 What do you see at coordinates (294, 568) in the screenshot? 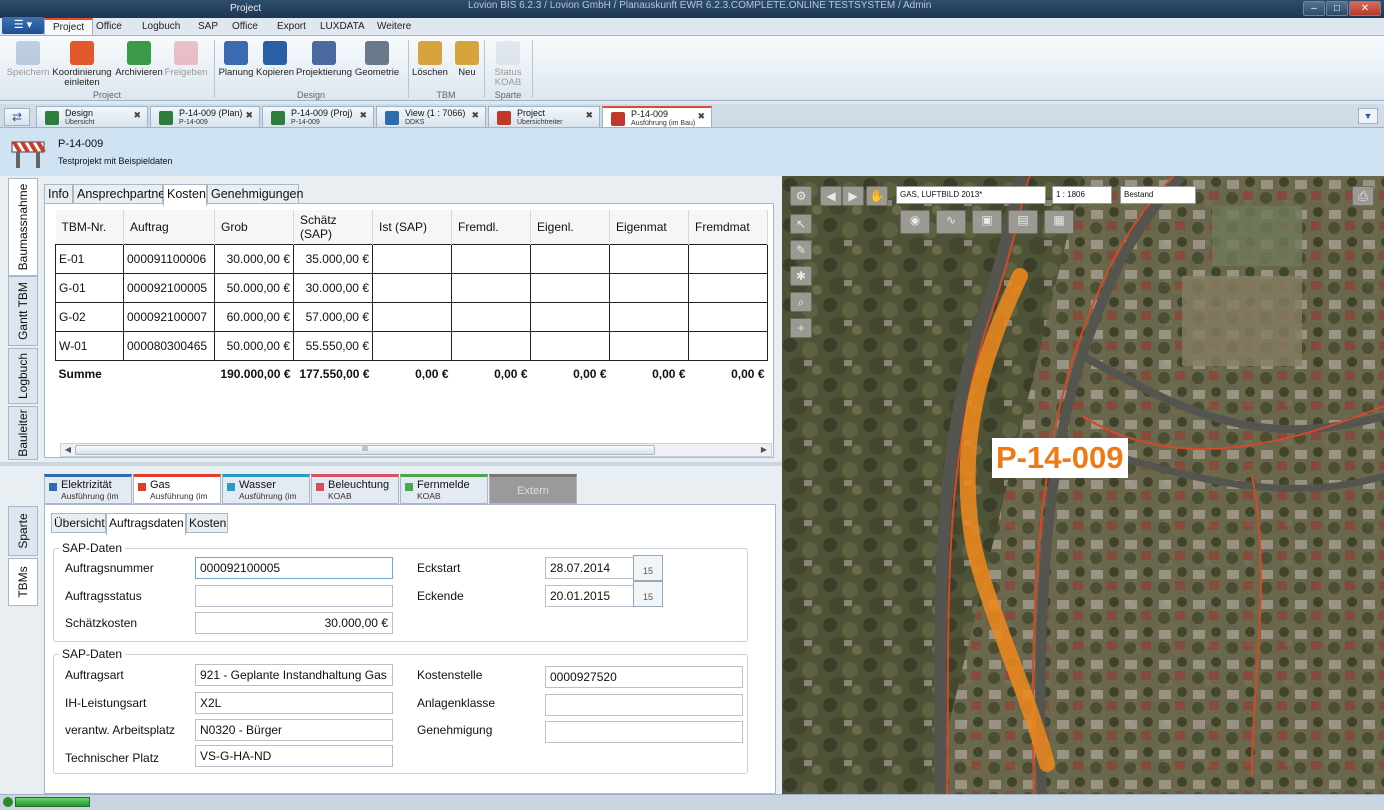
I see `order-number-field: 000092100005` at bounding box center [294, 568].